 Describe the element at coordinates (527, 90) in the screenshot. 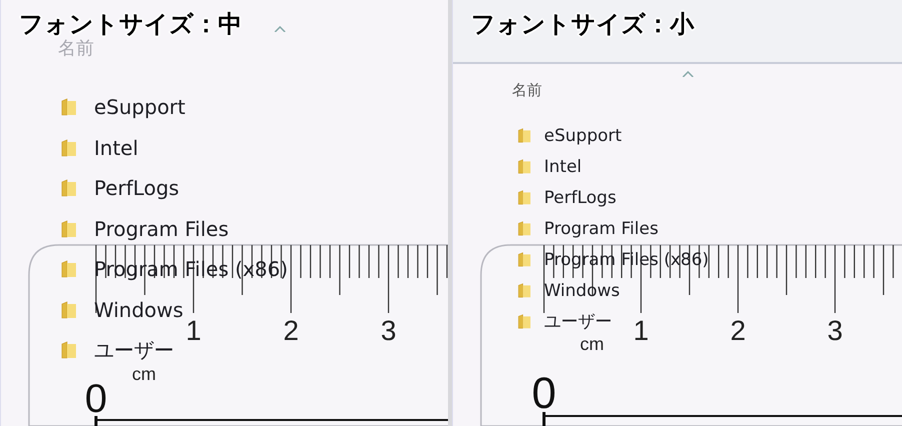

I see `column-header: 名前` at that location.